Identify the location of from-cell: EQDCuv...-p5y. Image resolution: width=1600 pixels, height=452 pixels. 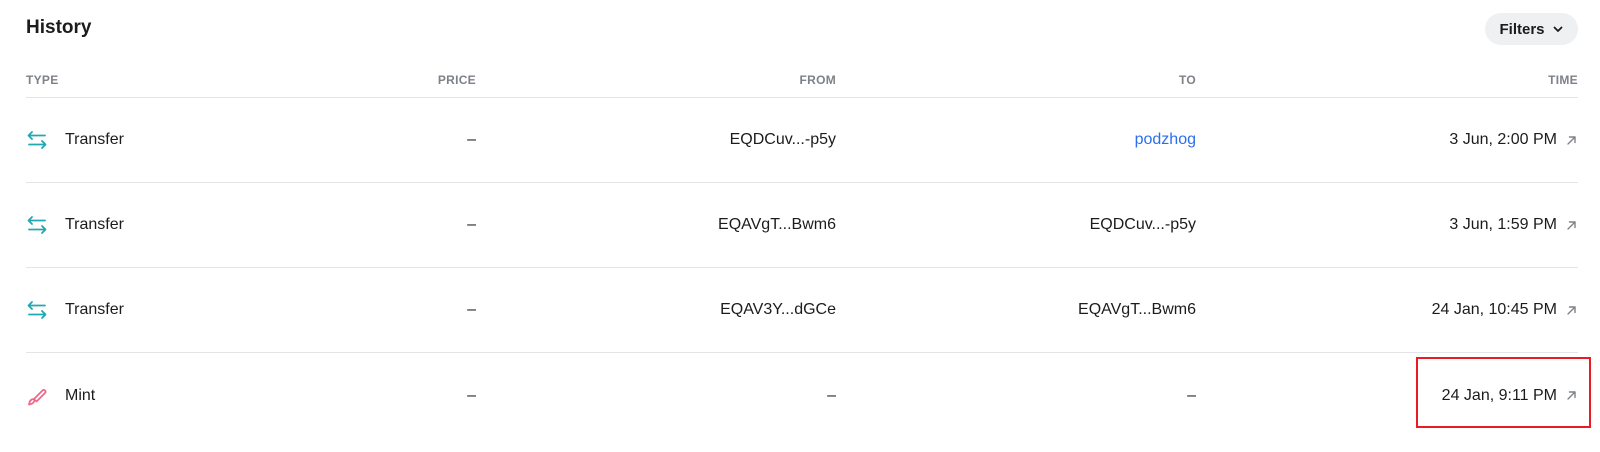
(782, 139).